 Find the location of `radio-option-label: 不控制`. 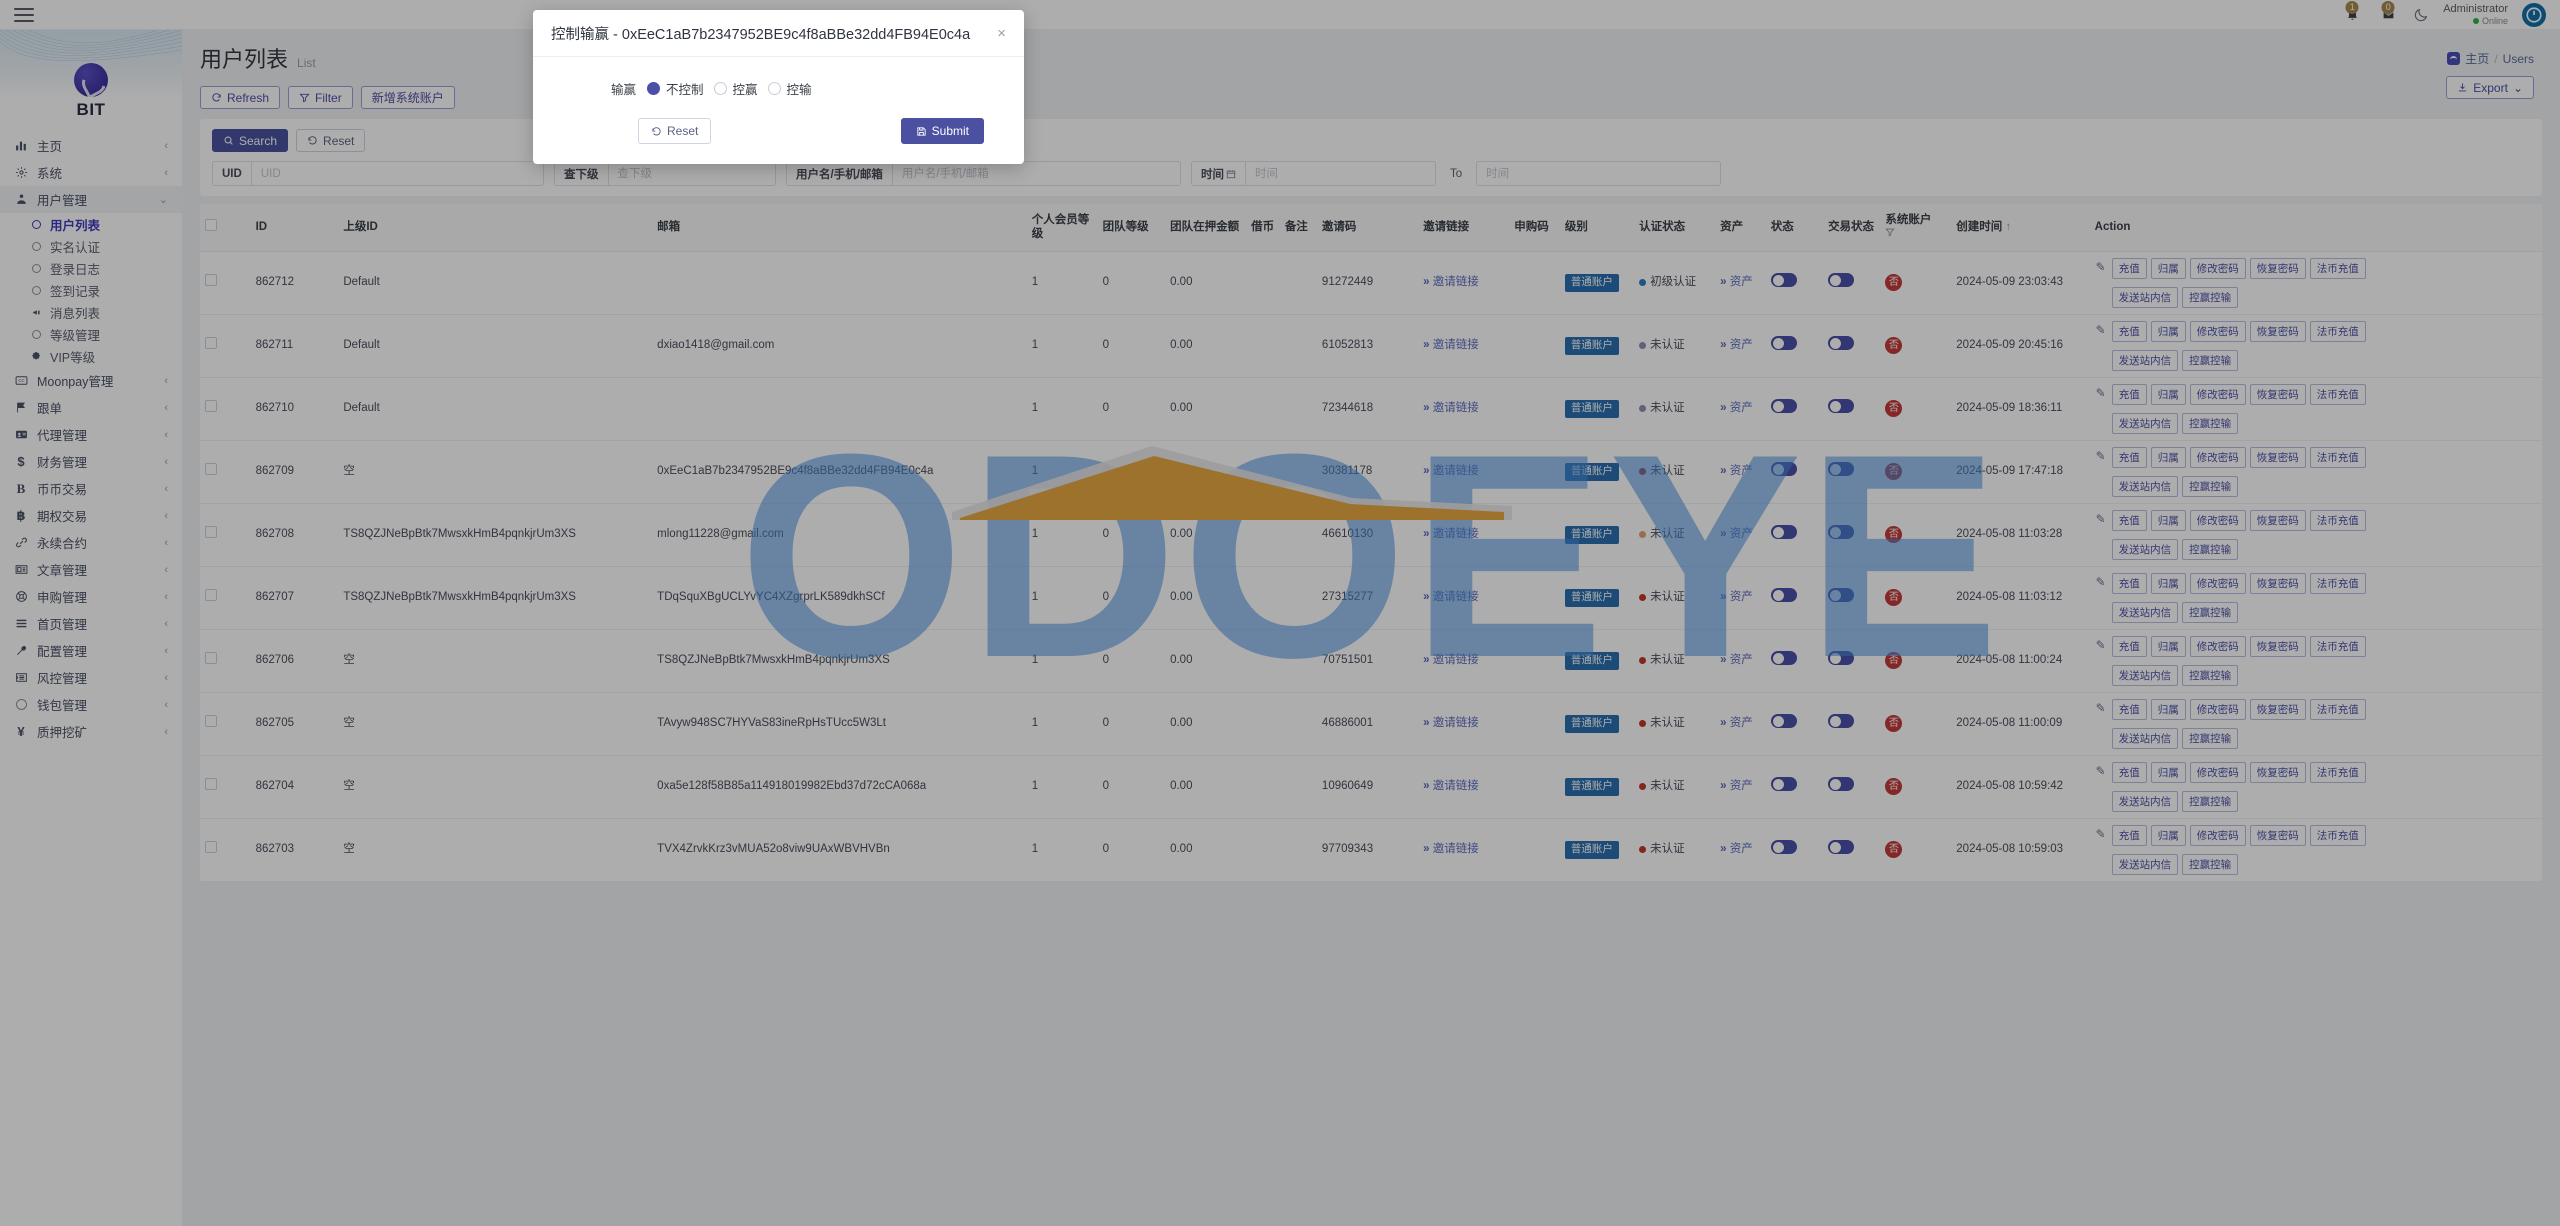

radio-option-label: 不控制 is located at coordinates (685, 90).